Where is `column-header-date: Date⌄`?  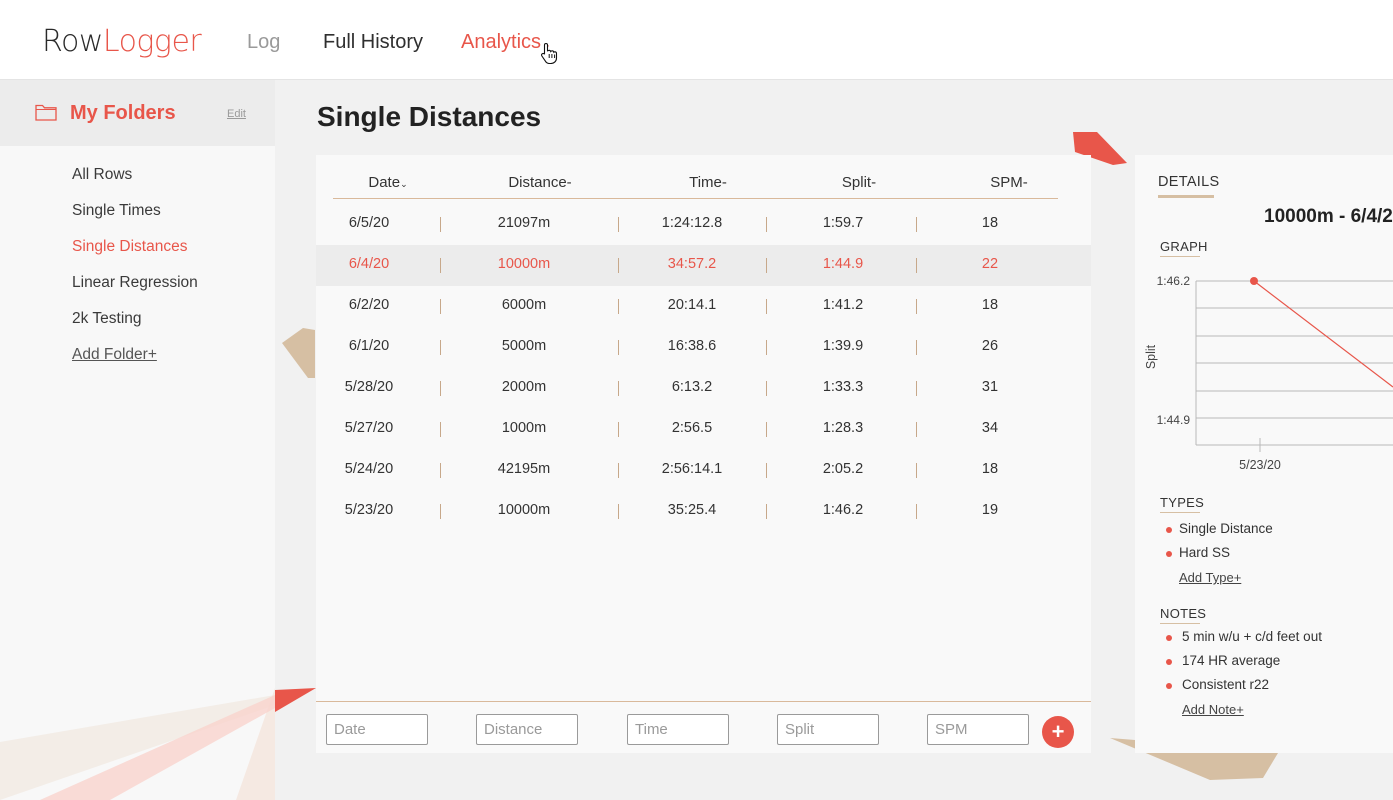
column-header-date: Date⌄ is located at coordinates (388, 182).